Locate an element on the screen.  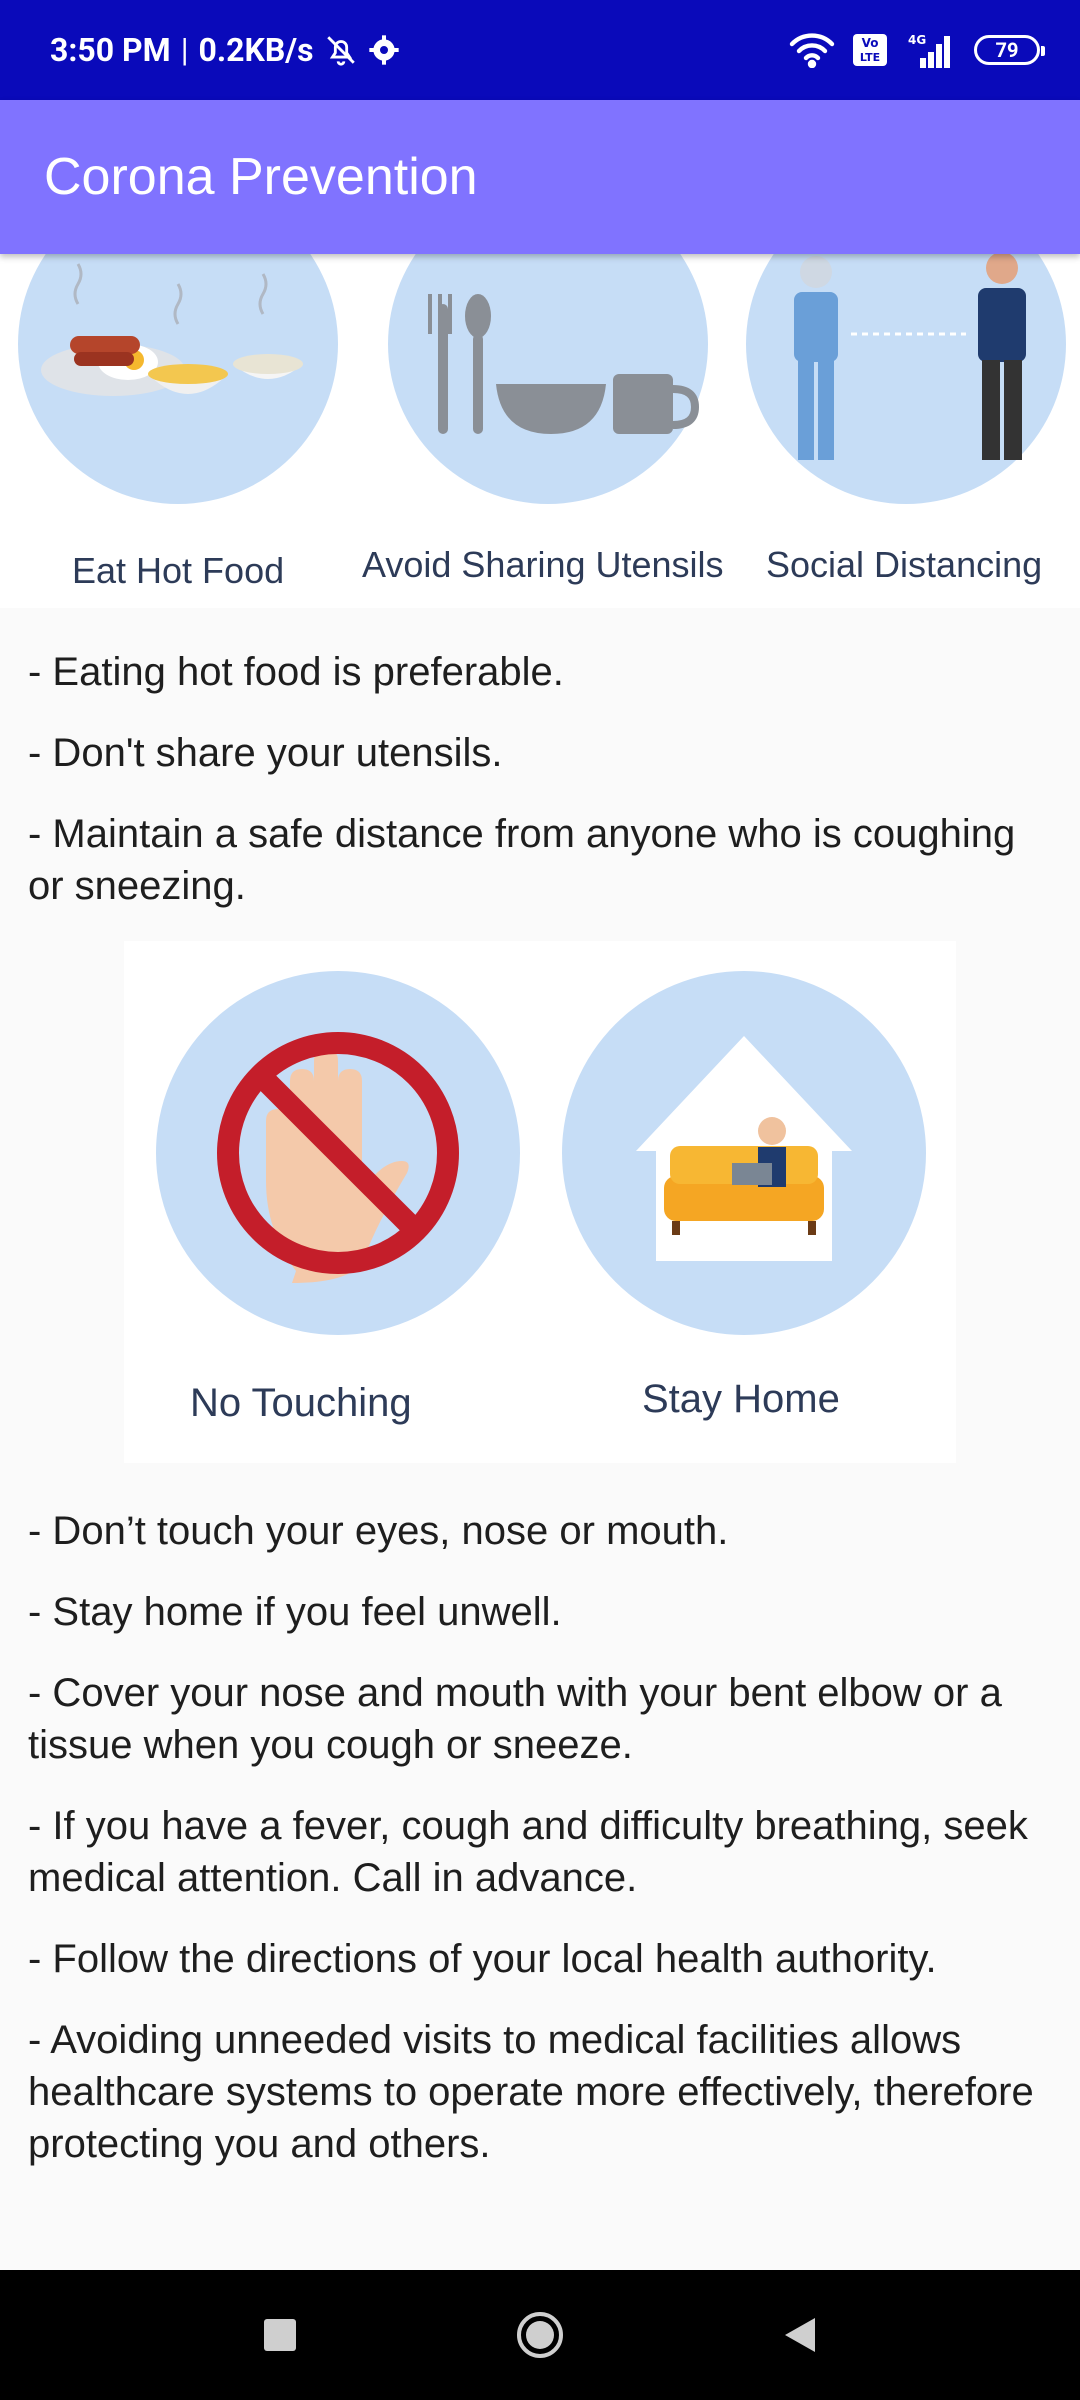
status-left: 3:50 PM | 0.2KB/s is located at coordinates (225, 50).